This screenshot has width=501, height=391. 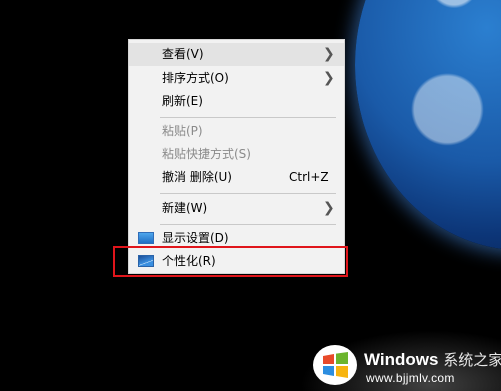 What do you see at coordinates (146, 238) in the screenshot?
I see `display-settings-icon` at bounding box center [146, 238].